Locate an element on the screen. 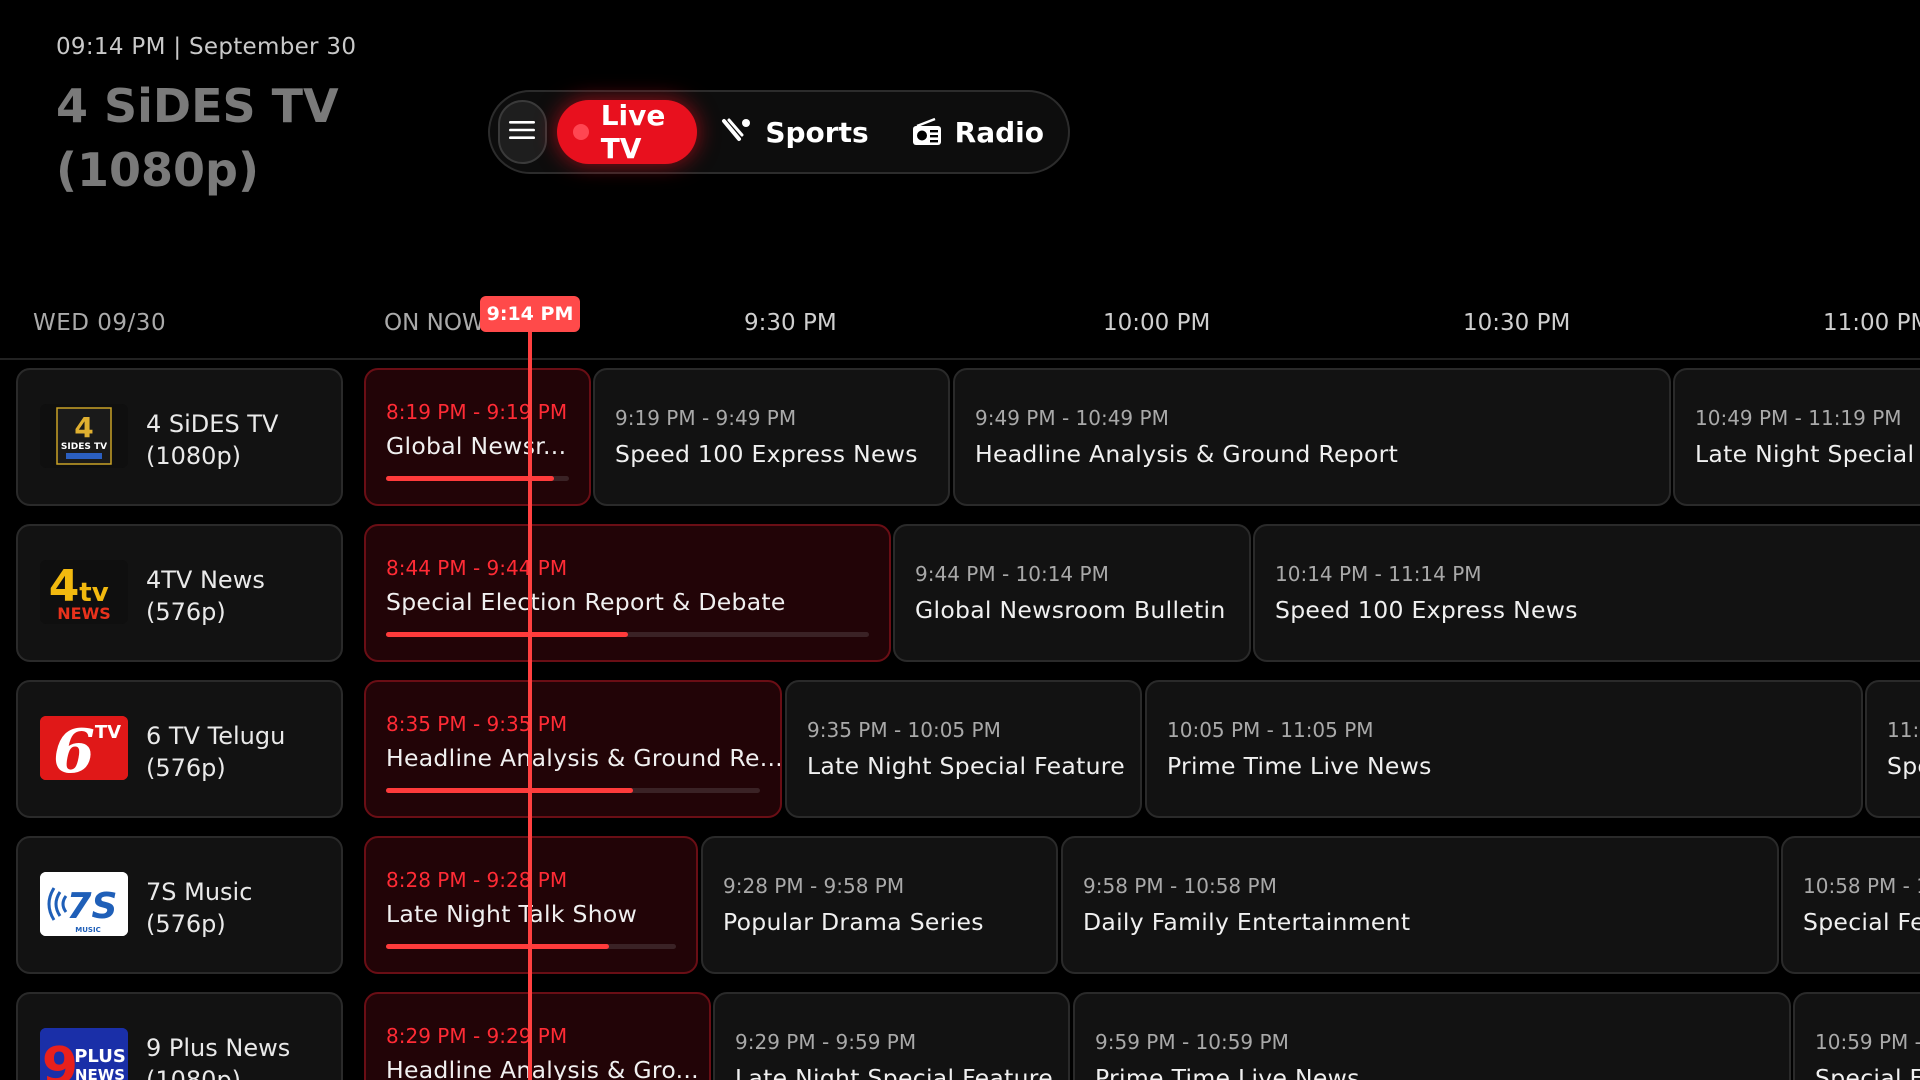 This screenshot has height=1080, width=1920. program-title: Late Night Special F is located at coordinates (1807, 454).